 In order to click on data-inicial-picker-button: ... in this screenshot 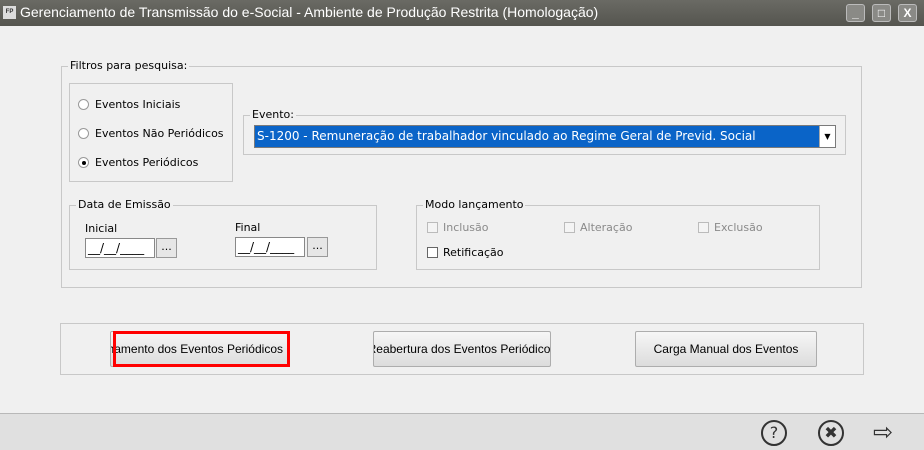, I will do `click(166, 248)`.